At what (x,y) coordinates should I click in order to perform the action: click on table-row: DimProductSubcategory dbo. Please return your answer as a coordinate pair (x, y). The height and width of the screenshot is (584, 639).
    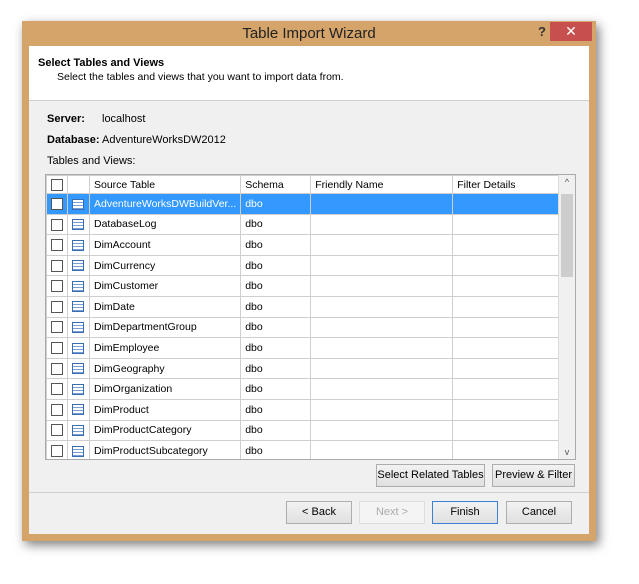
    Looking at the image, I should click on (309, 449).